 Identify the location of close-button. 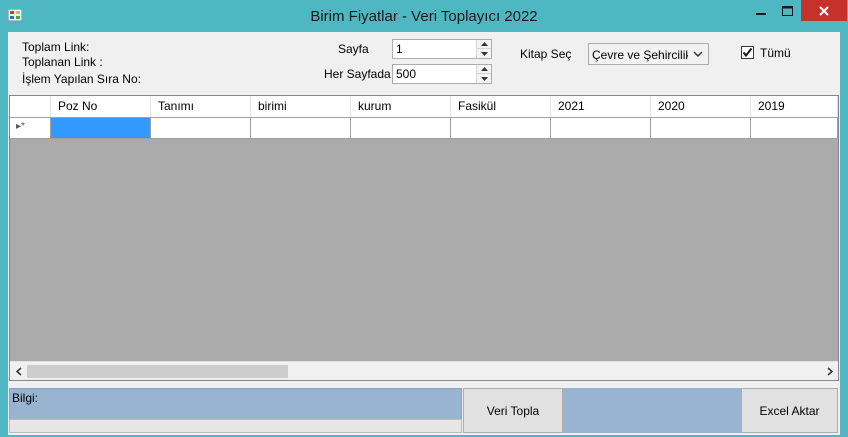
(824, 10).